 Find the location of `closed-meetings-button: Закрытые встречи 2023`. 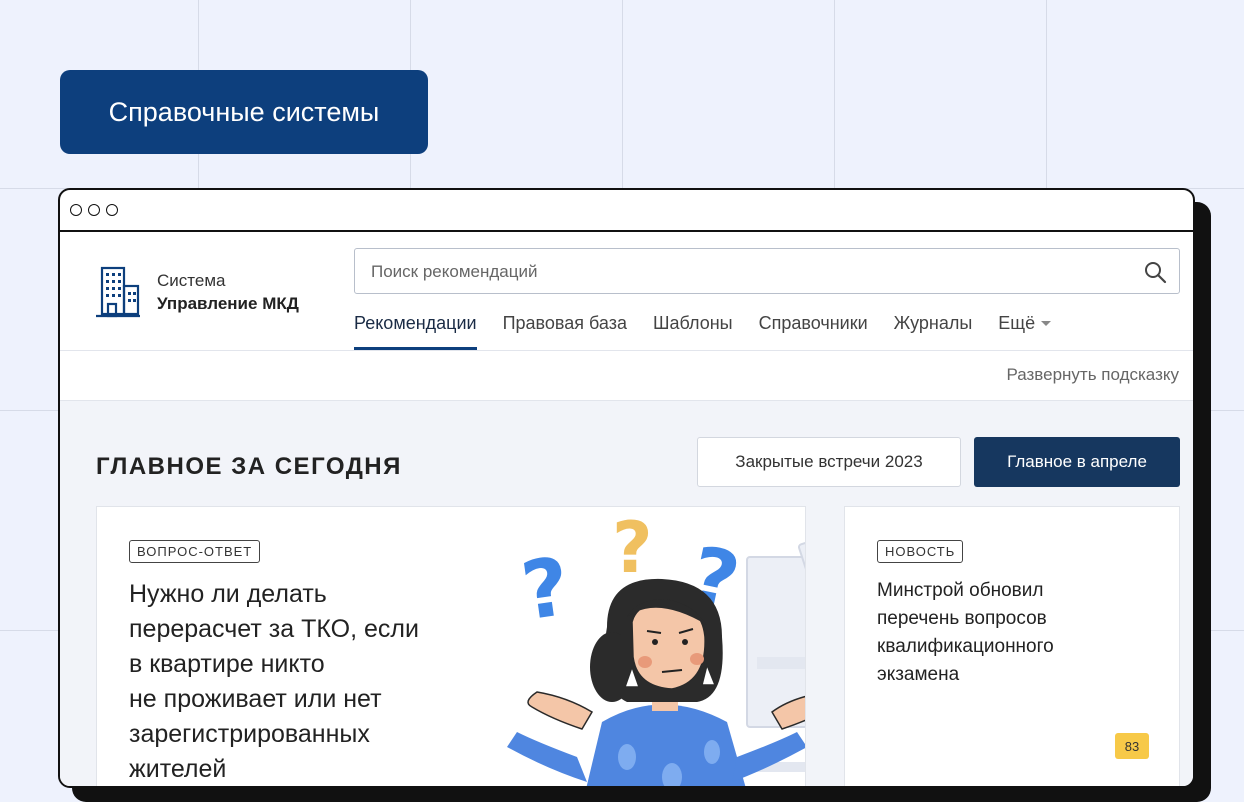

closed-meetings-button: Закрытые встречи 2023 is located at coordinates (829, 462).